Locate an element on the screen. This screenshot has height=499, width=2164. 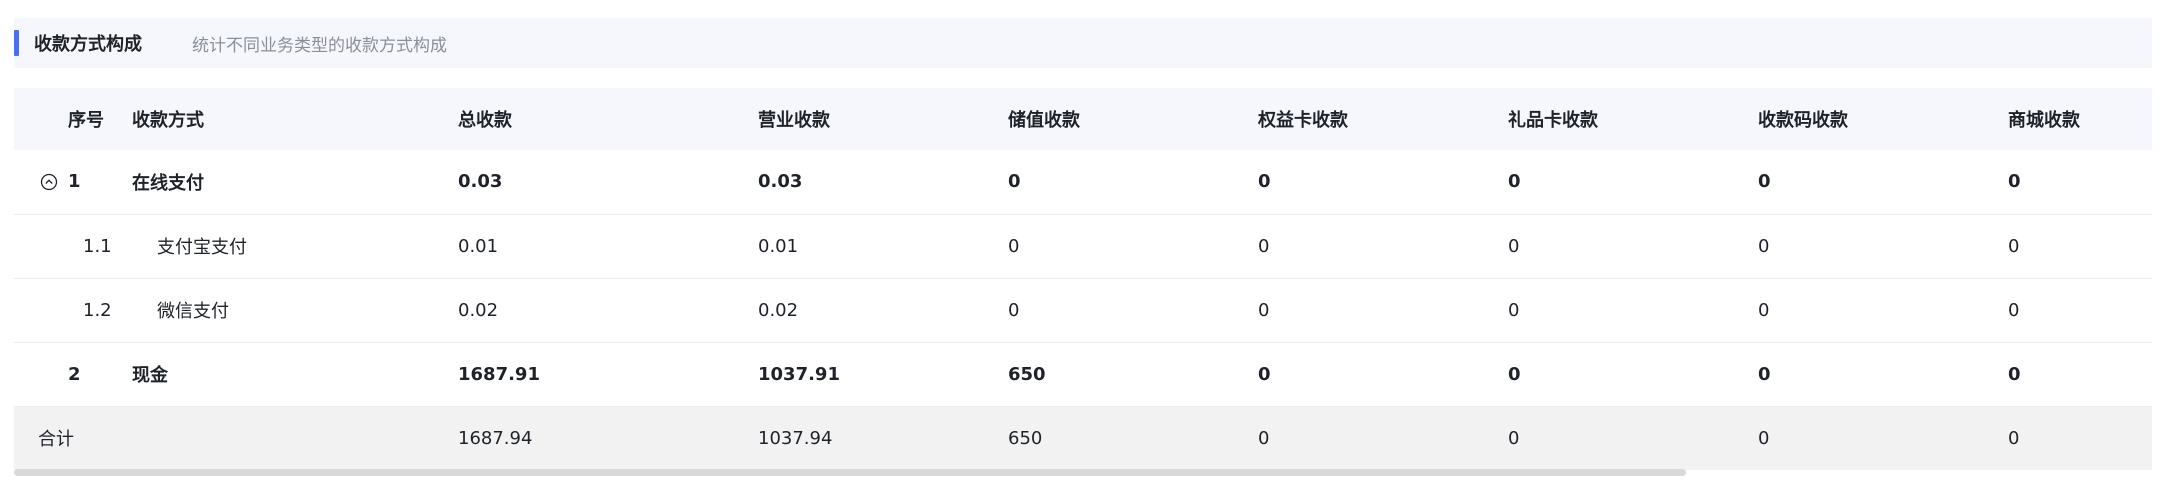
row-method: 现金 is located at coordinates (150, 375).